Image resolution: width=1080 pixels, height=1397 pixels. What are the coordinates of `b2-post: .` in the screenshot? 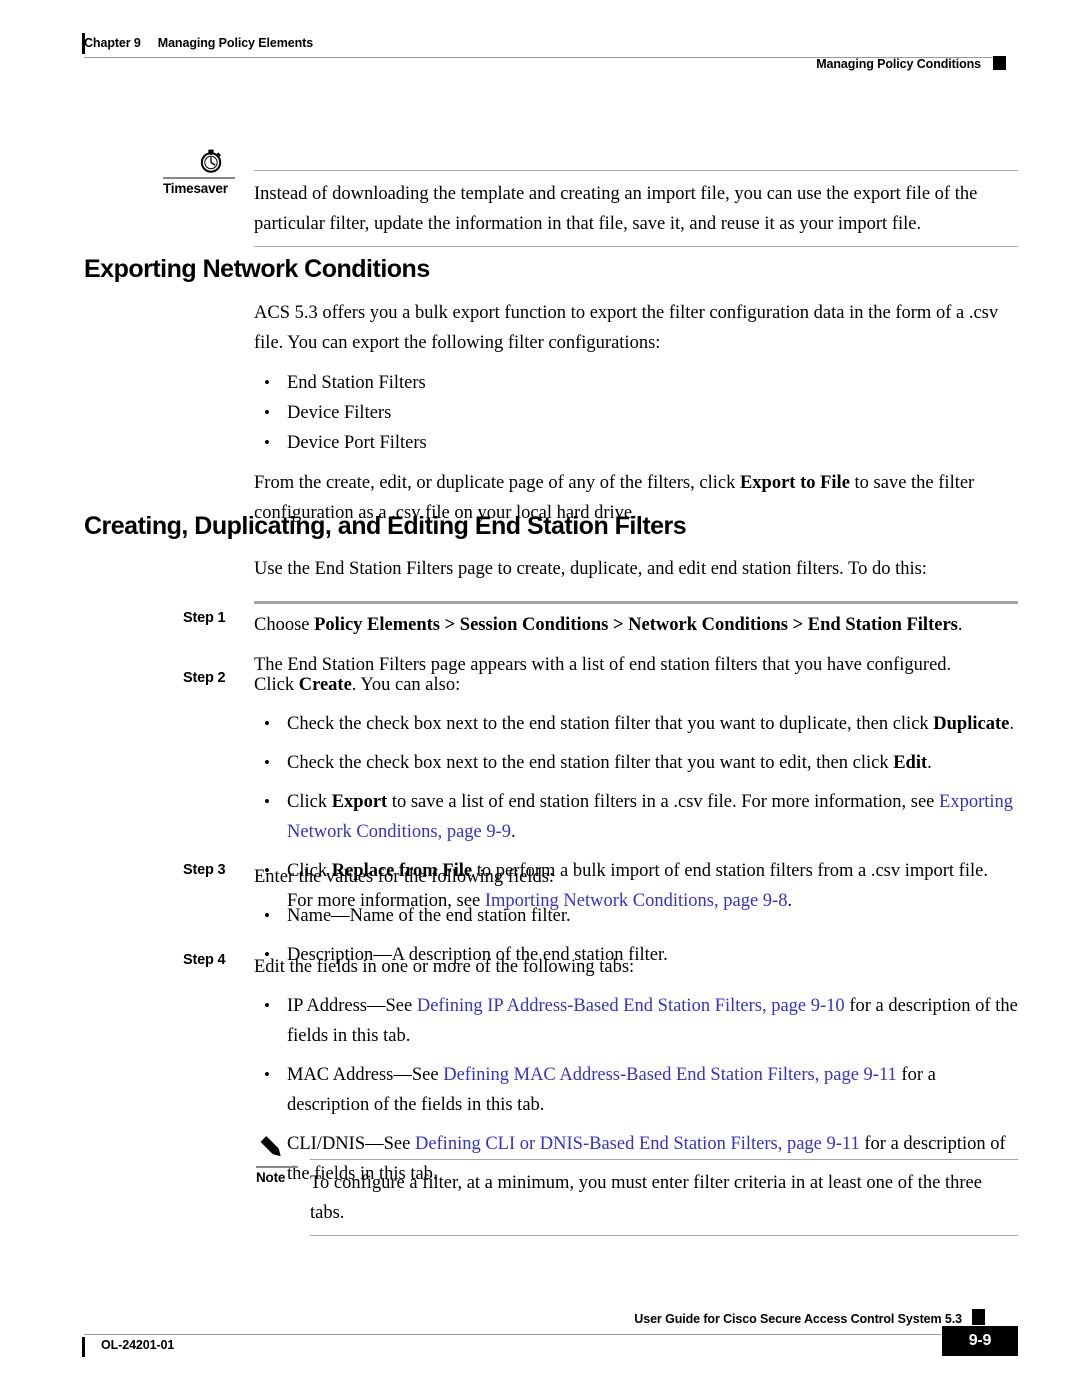 It's located at (929, 763).